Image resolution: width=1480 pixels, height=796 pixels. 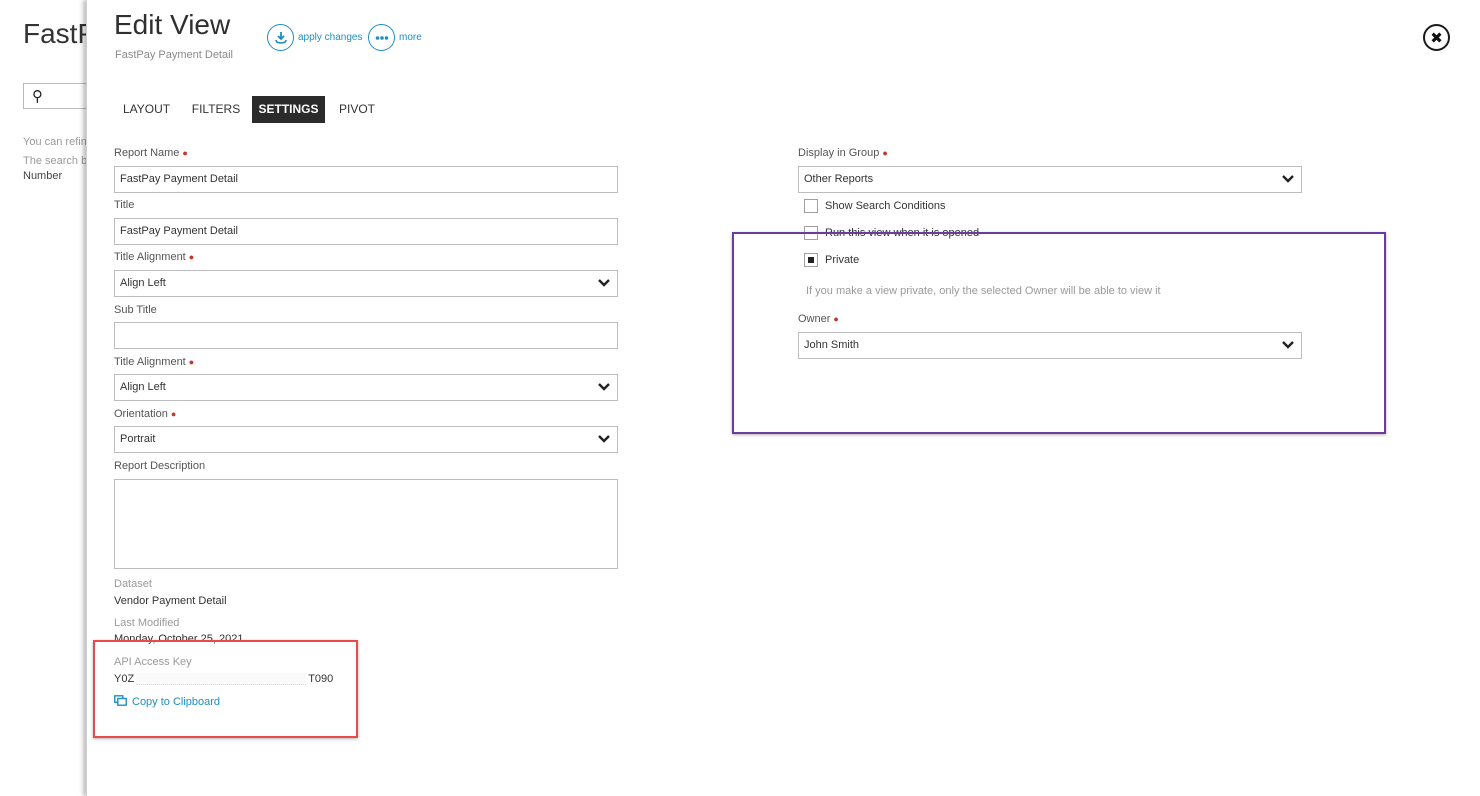 What do you see at coordinates (135, 310) in the screenshot?
I see `sub-title-label: Sub Title` at bounding box center [135, 310].